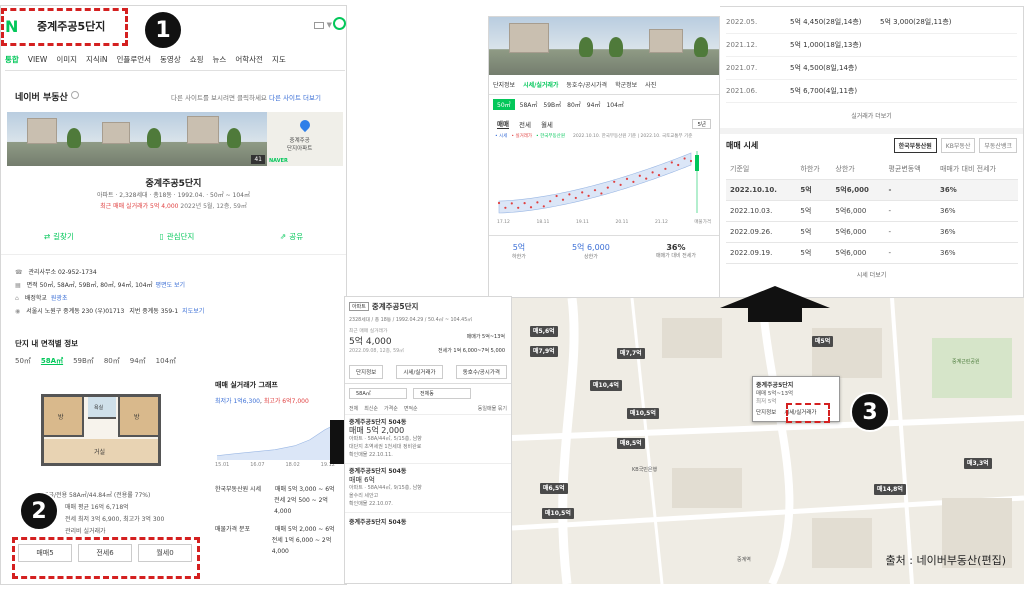  Describe the element at coordinates (112, 361) in the screenshot. I see `size-tab-80: 80㎡` at that location.